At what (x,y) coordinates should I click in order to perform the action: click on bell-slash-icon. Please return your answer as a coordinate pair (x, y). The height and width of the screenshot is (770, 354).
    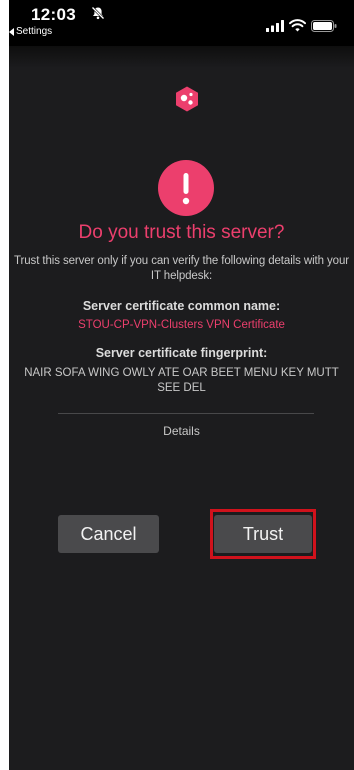
    Looking at the image, I should click on (98, 13).